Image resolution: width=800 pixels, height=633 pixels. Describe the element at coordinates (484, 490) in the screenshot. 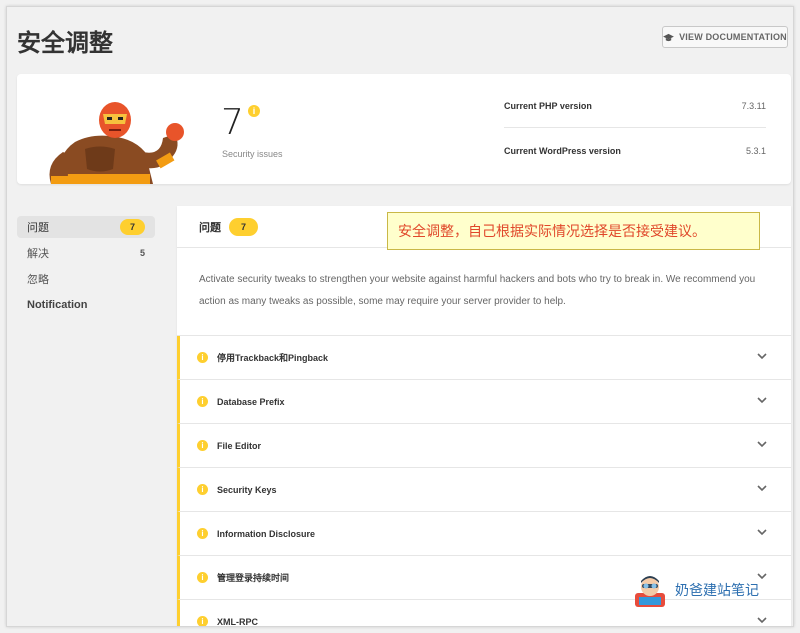

I see `issue-row: i Security Keys` at that location.